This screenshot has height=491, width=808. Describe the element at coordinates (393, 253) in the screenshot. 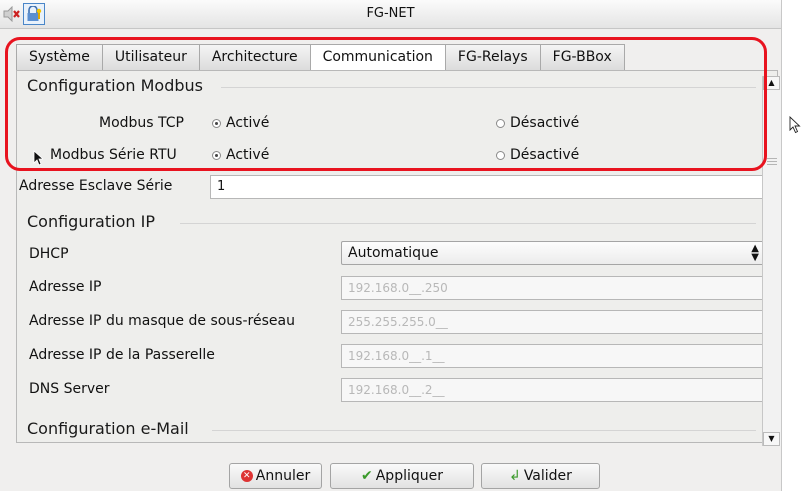

I see `dhcp-select-value: Automatique` at that location.